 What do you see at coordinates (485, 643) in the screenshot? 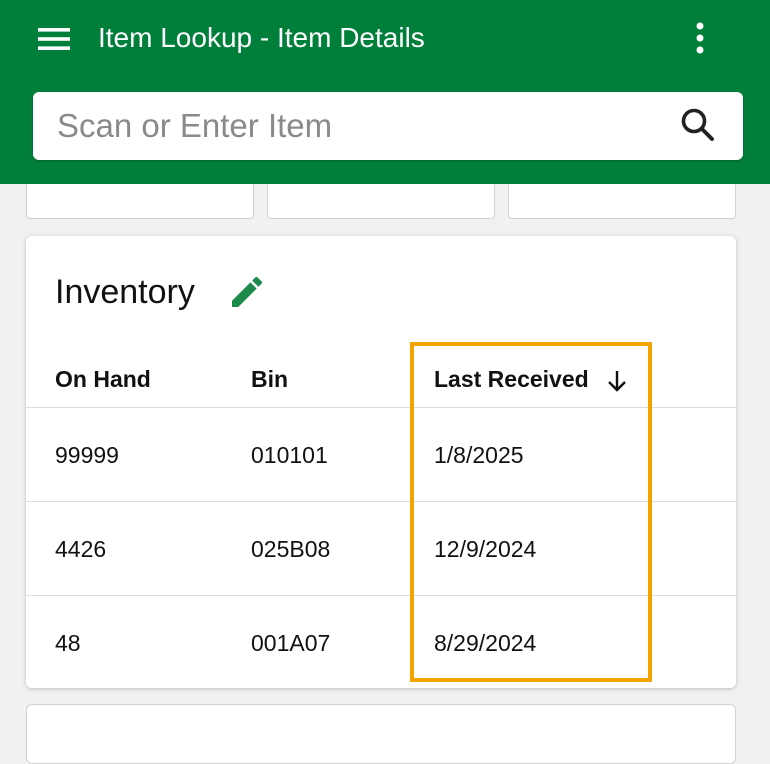
I see `cell-last-received: 8/29/2024` at bounding box center [485, 643].